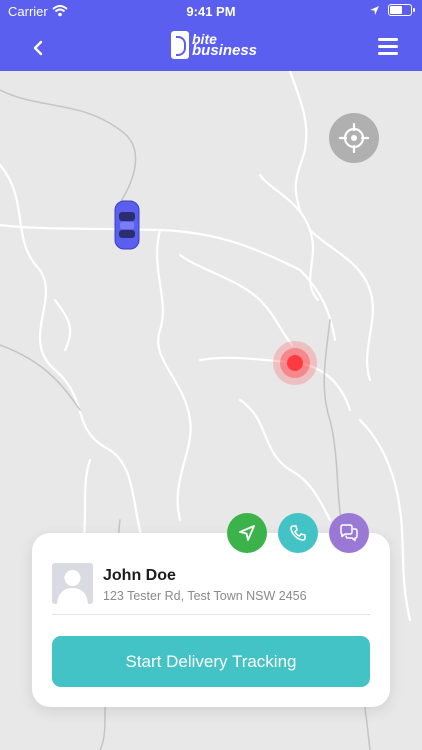  I want to click on chat-icon, so click(349, 533).